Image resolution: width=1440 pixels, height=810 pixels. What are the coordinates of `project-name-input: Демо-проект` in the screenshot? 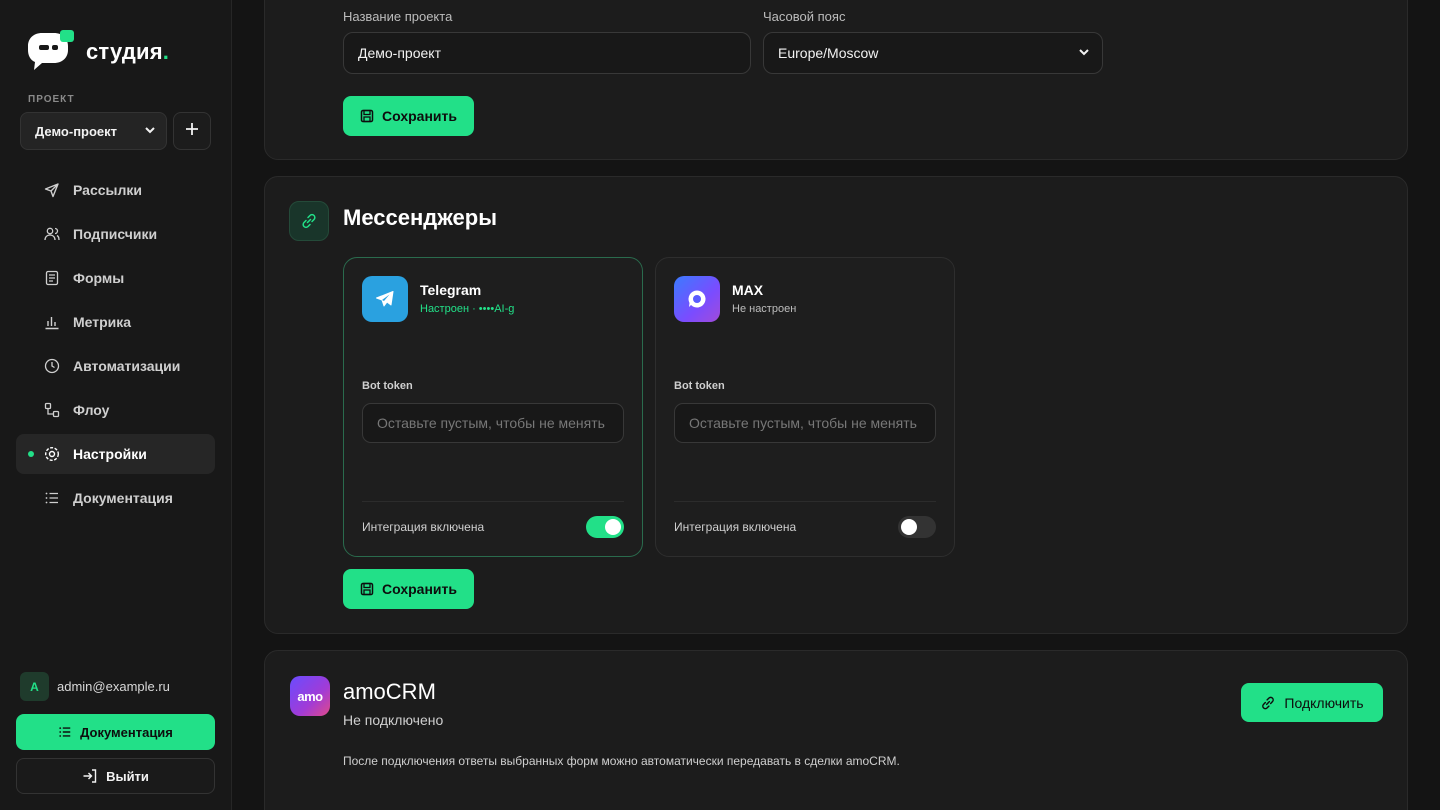 It's located at (547, 53).